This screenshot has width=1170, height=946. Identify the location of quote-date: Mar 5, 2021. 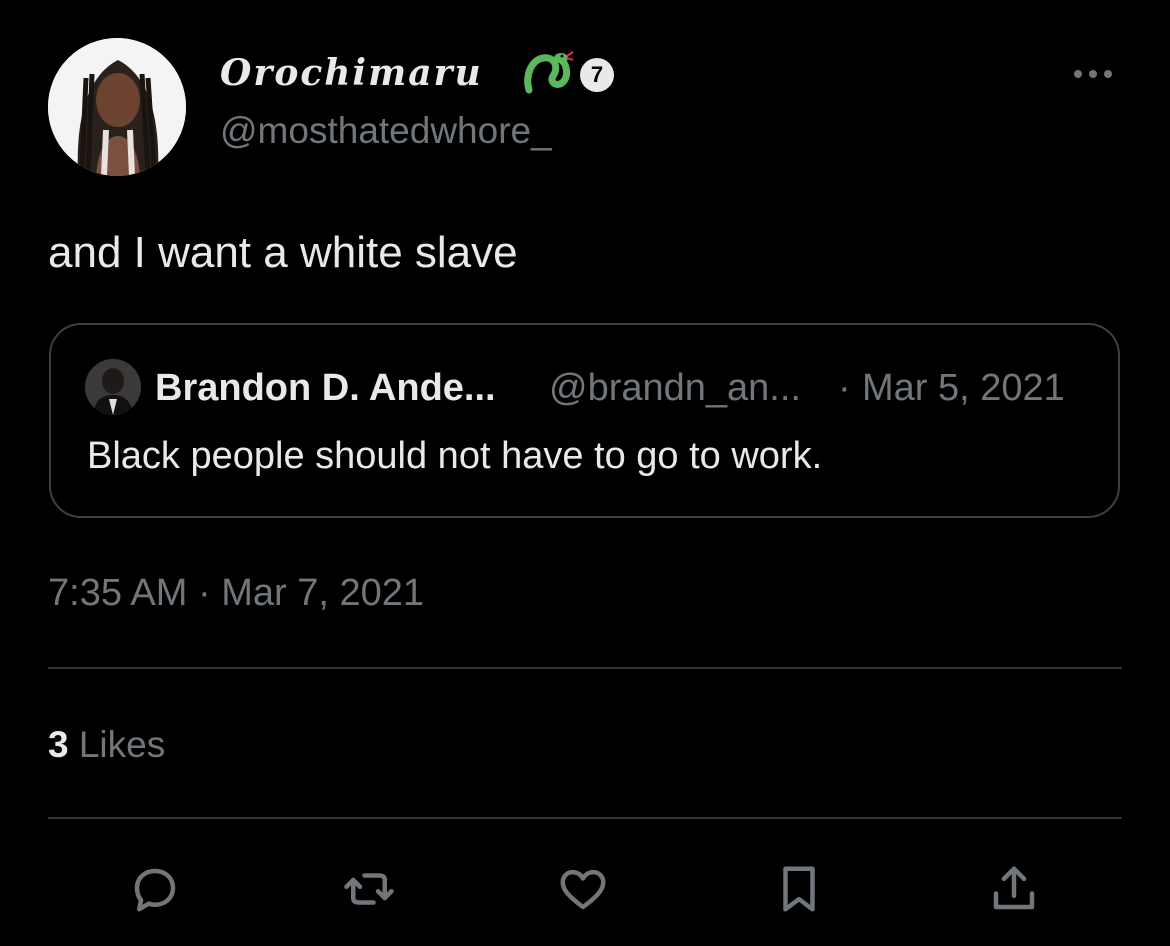
(963, 388).